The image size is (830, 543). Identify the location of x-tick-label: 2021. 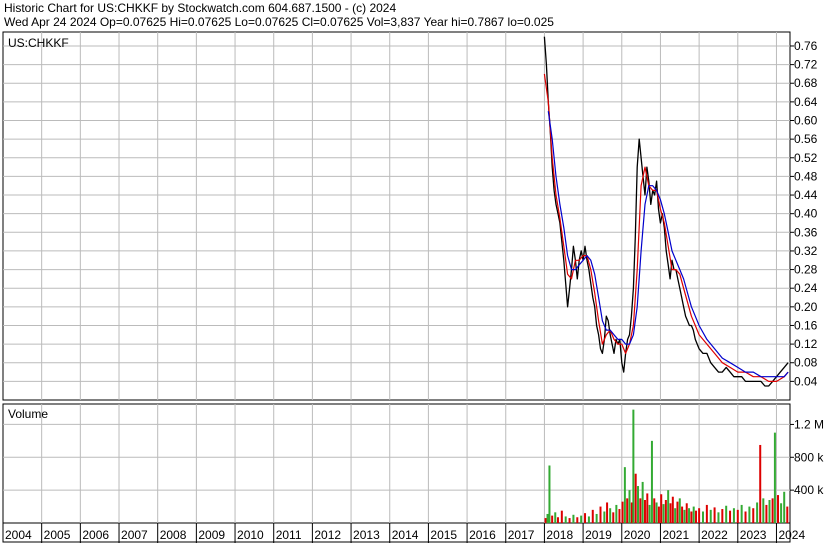
(675, 535).